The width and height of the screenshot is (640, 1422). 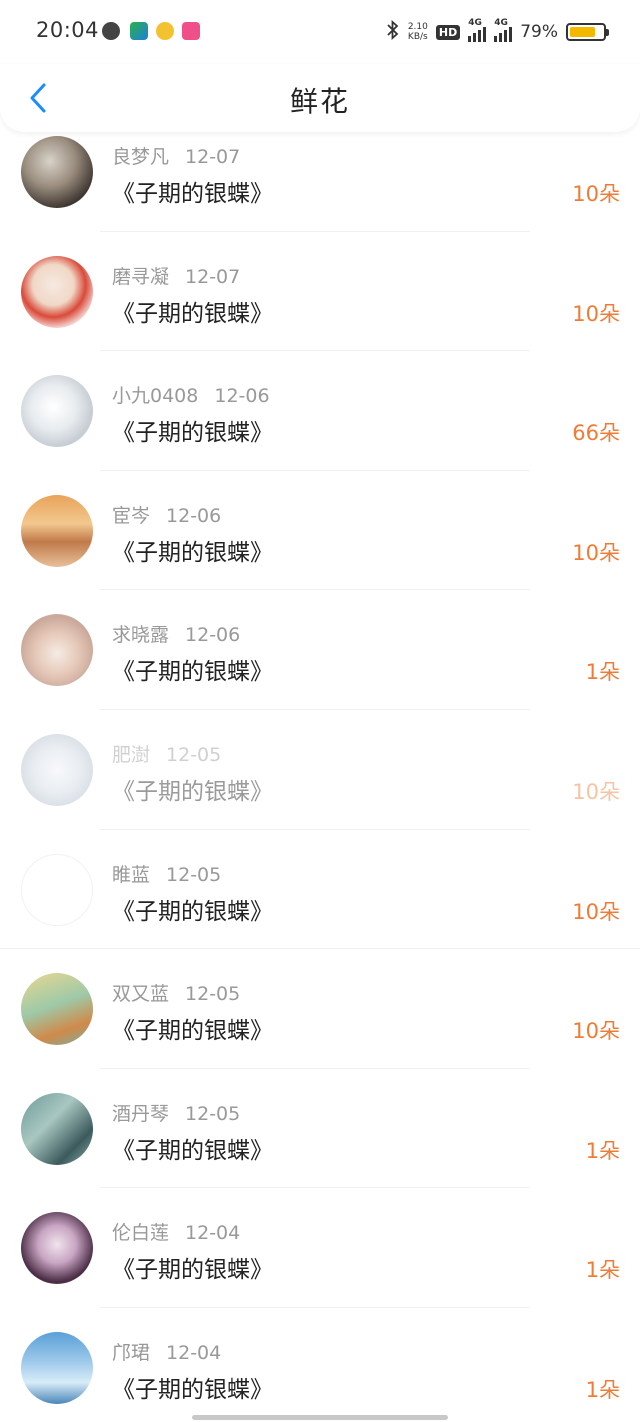 What do you see at coordinates (320, 1248) in the screenshot?
I see `list-item: 伦白莲 12-04 《子期的银蝶》 1朵` at bounding box center [320, 1248].